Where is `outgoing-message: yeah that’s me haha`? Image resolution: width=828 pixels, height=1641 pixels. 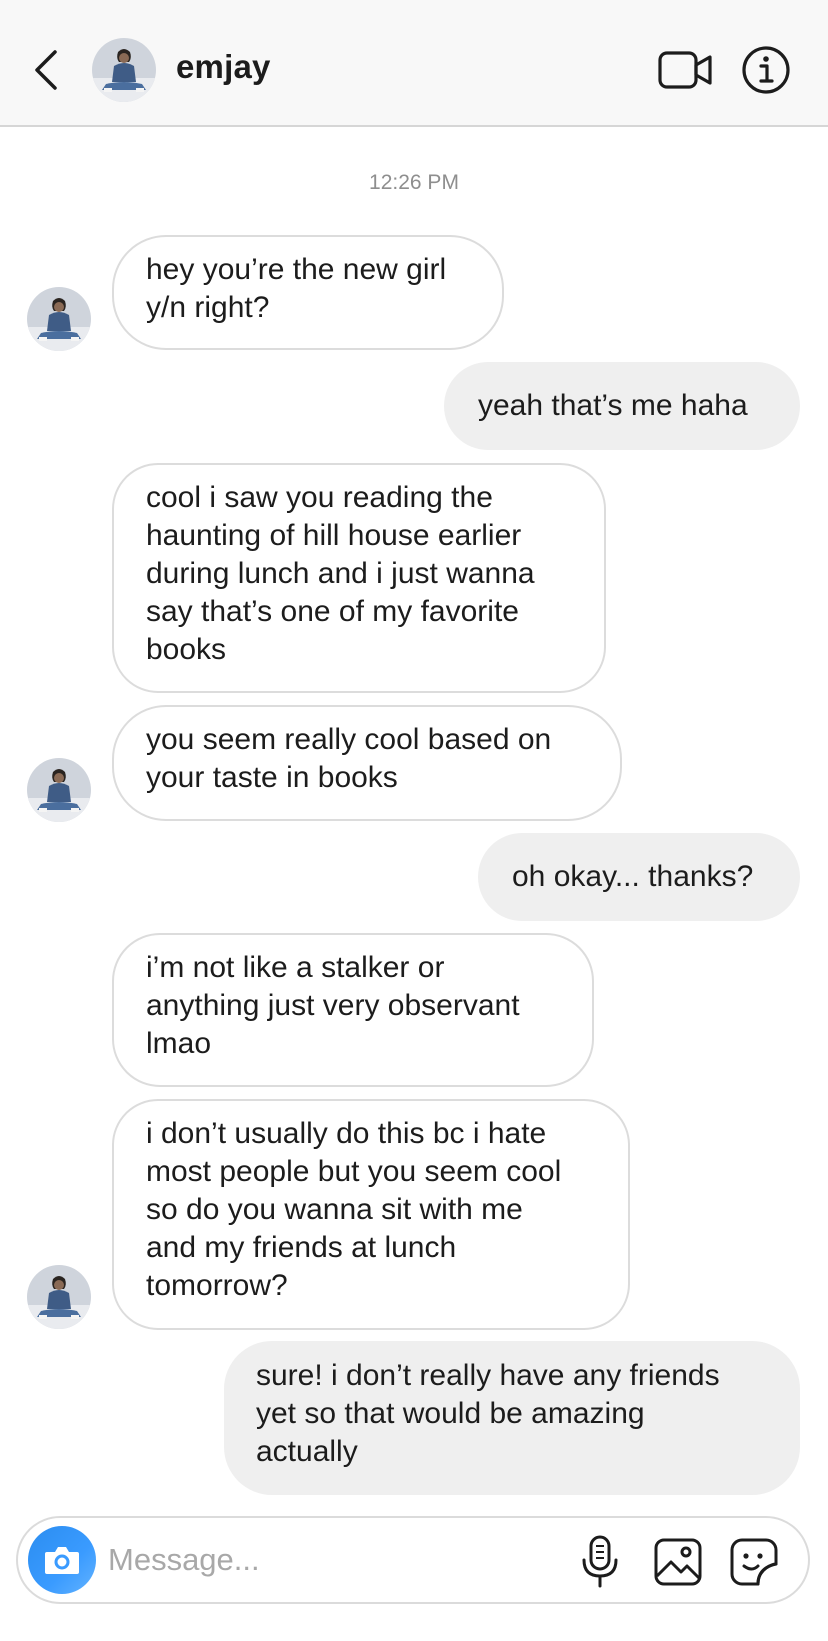 outgoing-message: yeah that’s me haha is located at coordinates (622, 406).